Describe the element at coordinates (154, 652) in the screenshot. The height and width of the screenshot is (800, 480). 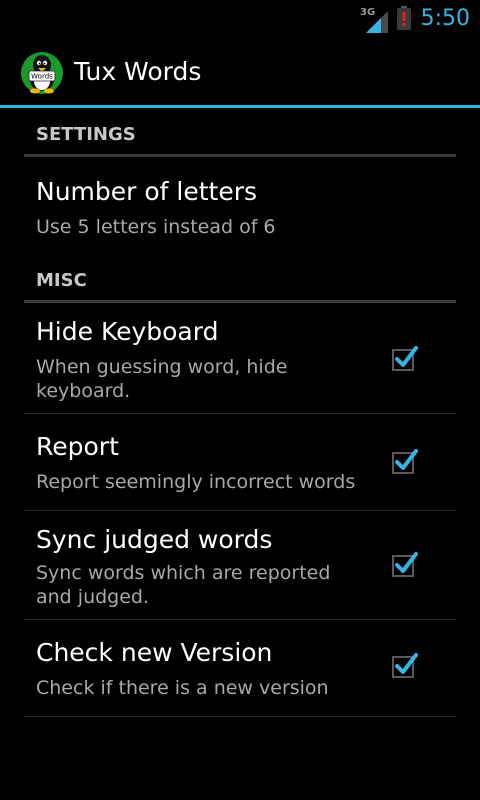
I see `pref-title: Check new Version` at that location.